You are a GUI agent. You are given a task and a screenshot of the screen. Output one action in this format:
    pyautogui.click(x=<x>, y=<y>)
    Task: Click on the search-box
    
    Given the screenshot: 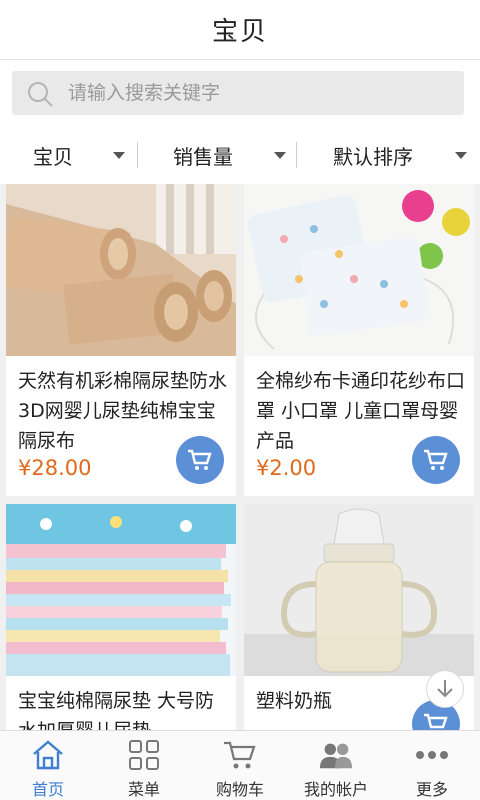 What is the action you would take?
    pyautogui.click(x=238, y=93)
    